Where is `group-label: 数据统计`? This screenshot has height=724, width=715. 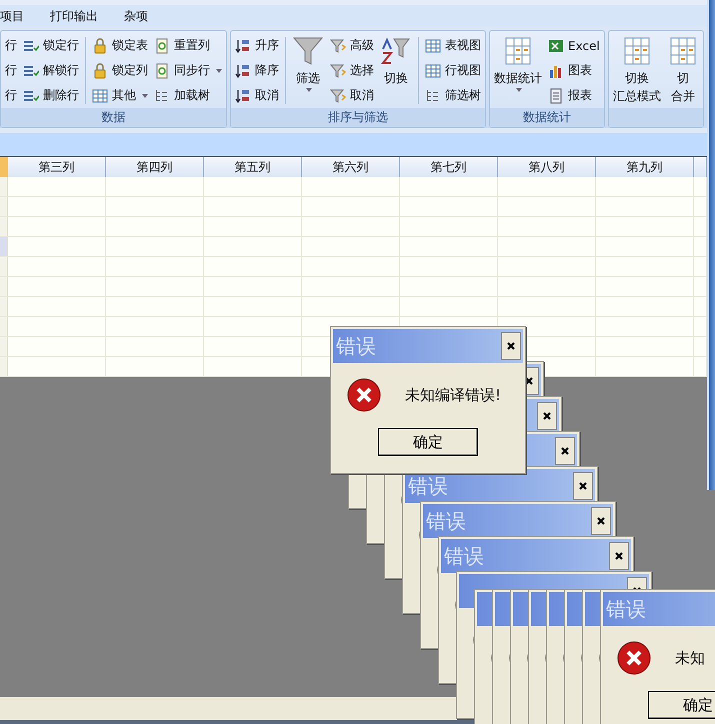
group-label: 数据统计 is located at coordinates (546, 117).